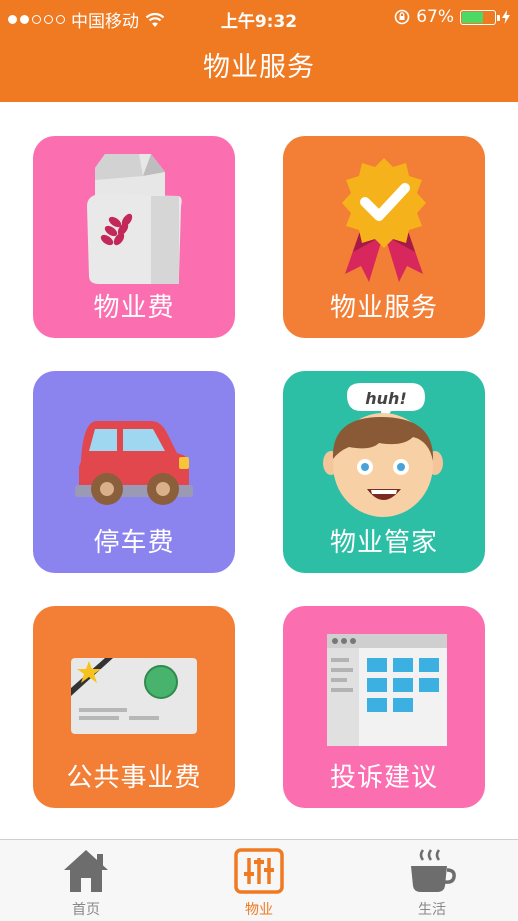 Image resolution: width=518 pixels, height=921 pixels. What do you see at coordinates (134, 308) in the screenshot?
I see `tile-label: 物业费` at bounding box center [134, 308].